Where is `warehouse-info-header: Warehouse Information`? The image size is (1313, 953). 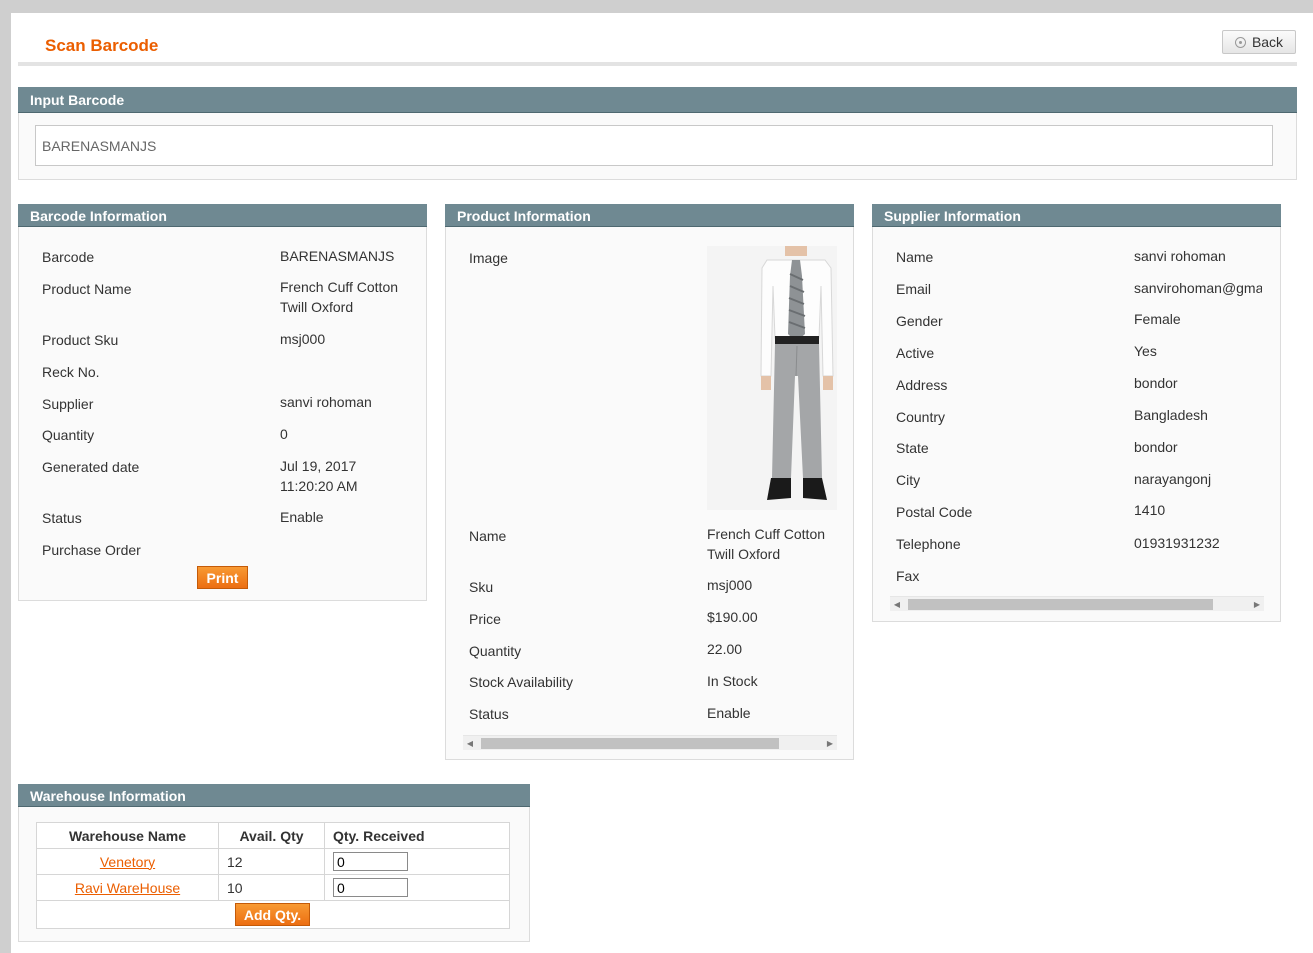 warehouse-info-header: Warehouse Information is located at coordinates (274, 795).